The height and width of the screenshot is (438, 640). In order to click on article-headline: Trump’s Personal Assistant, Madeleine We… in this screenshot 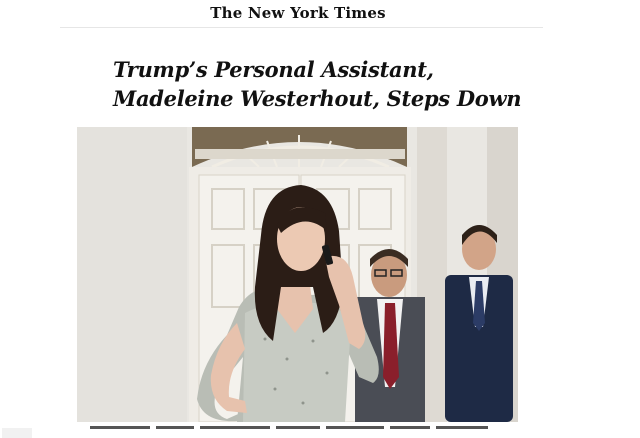, I will do `click(323, 84)`.